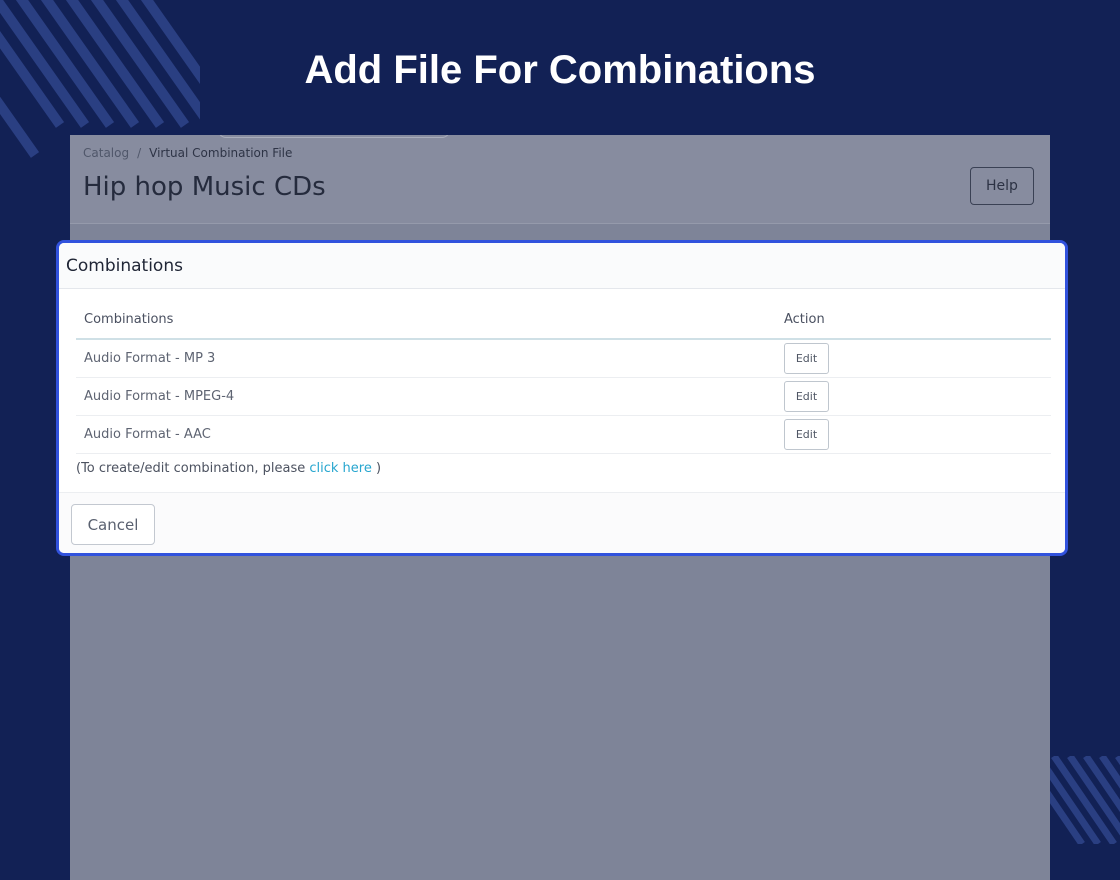 Image resolution: width=1120 pixels, height=880 pixels. I want to click on breadcrumb-catalog: Catalog, so click(106, 153).